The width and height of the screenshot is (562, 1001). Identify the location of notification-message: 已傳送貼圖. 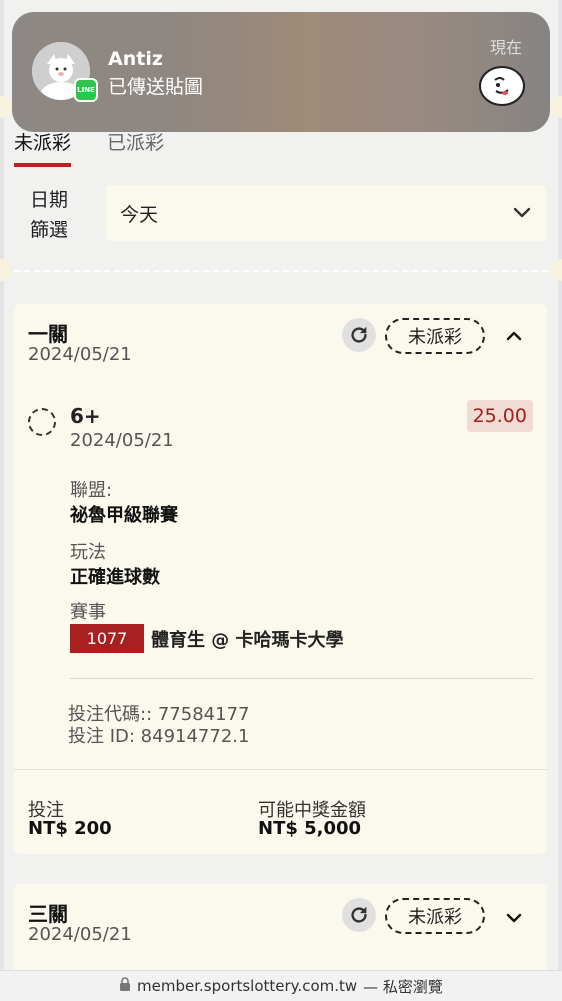
(156, 87).